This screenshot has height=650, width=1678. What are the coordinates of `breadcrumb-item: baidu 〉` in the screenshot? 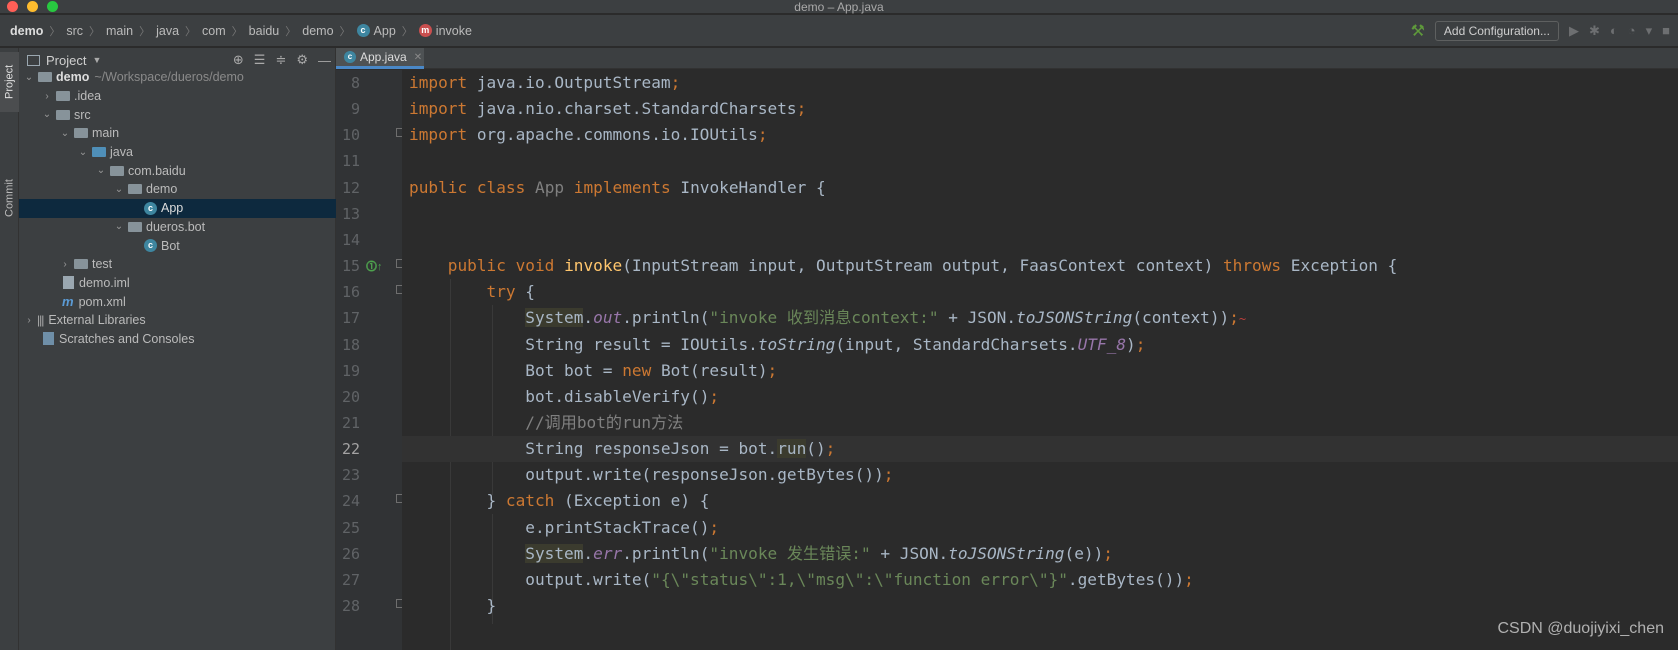 It's located at (276, 31).